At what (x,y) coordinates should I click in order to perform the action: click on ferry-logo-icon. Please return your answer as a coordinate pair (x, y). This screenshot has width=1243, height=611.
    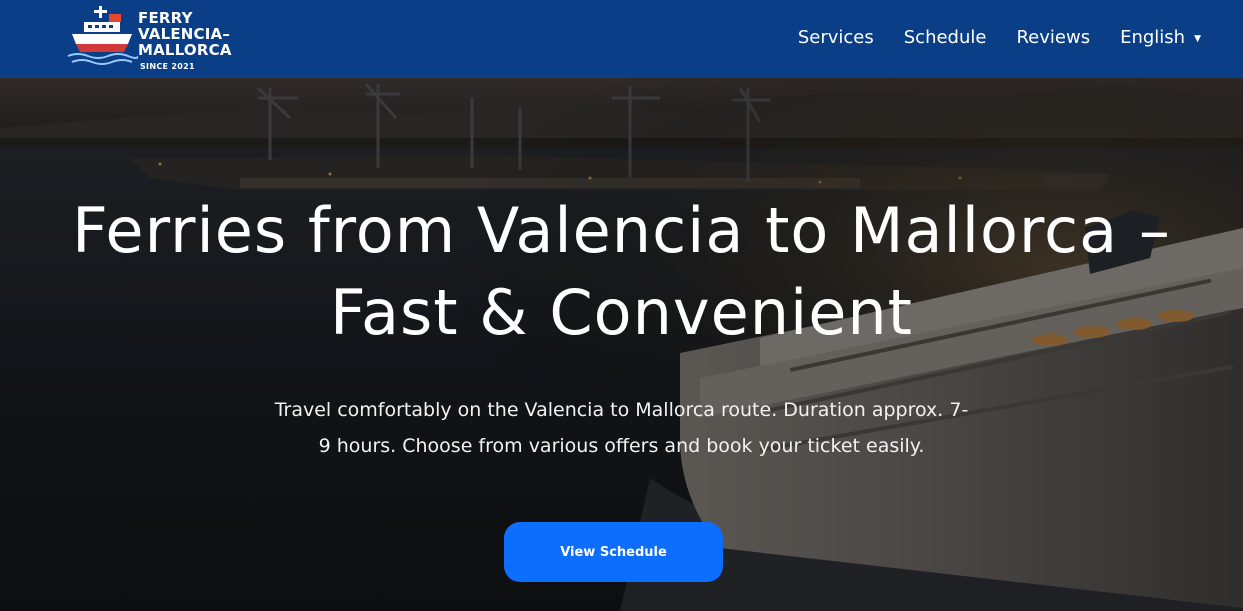
    Looking at the image, I should click on (102, 35).